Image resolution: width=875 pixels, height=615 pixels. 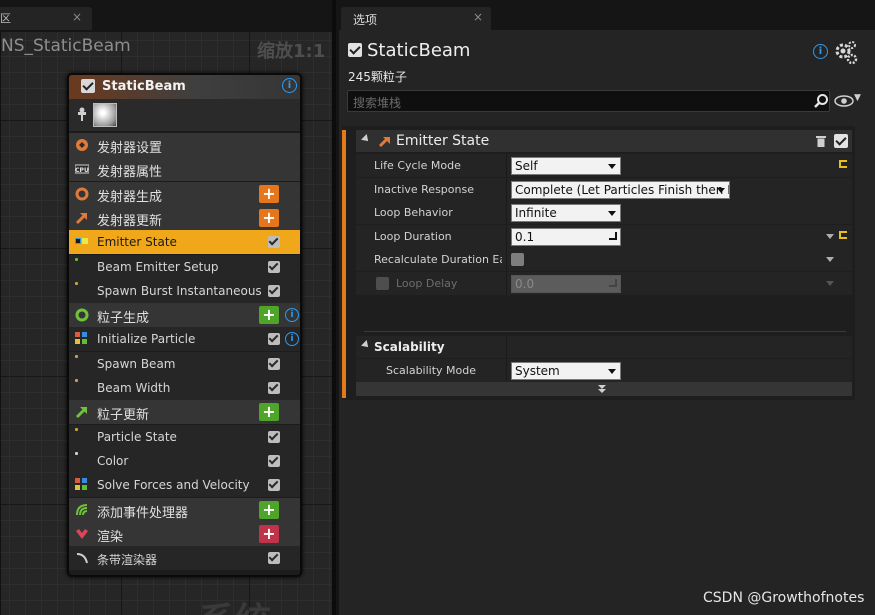 I want to click on property-combo: Complete (Let Particles Finish then K, so click(x=620, y=189).